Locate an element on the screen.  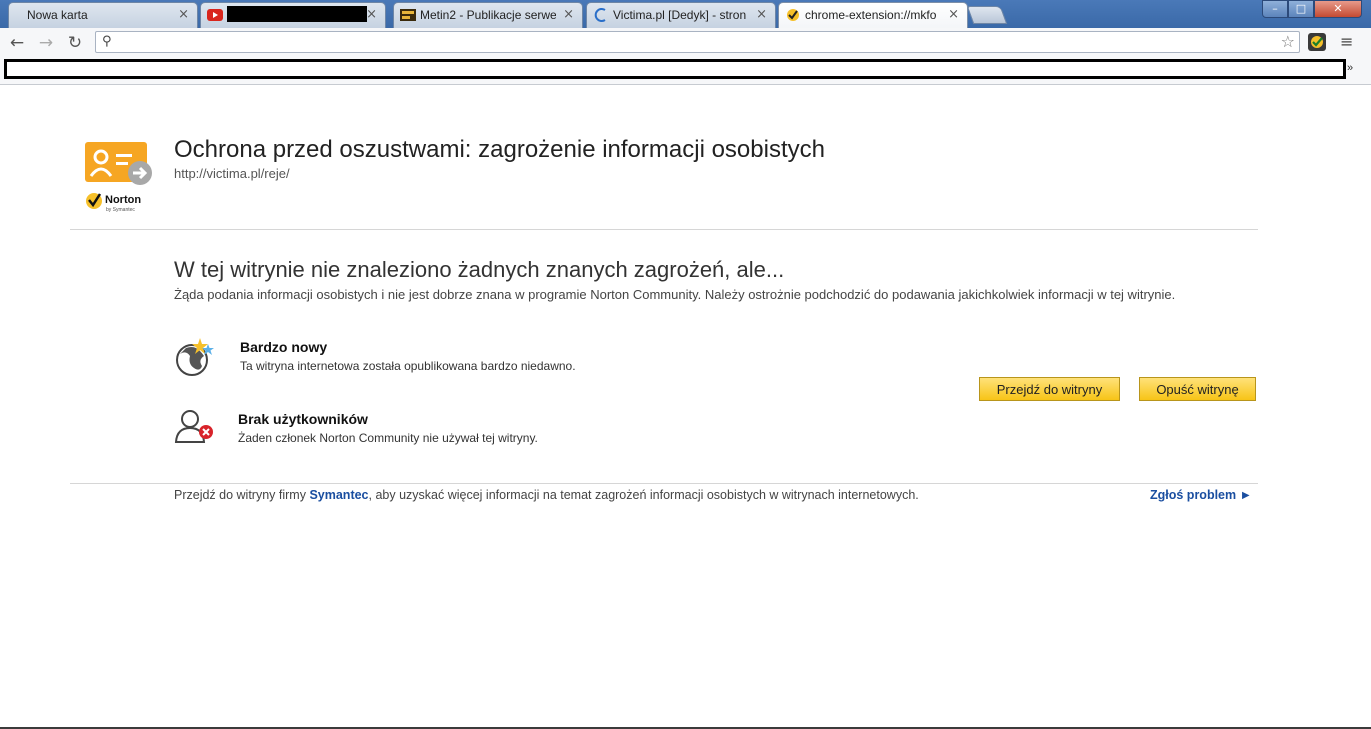
footer-divider is located at coordinates (664, 483).